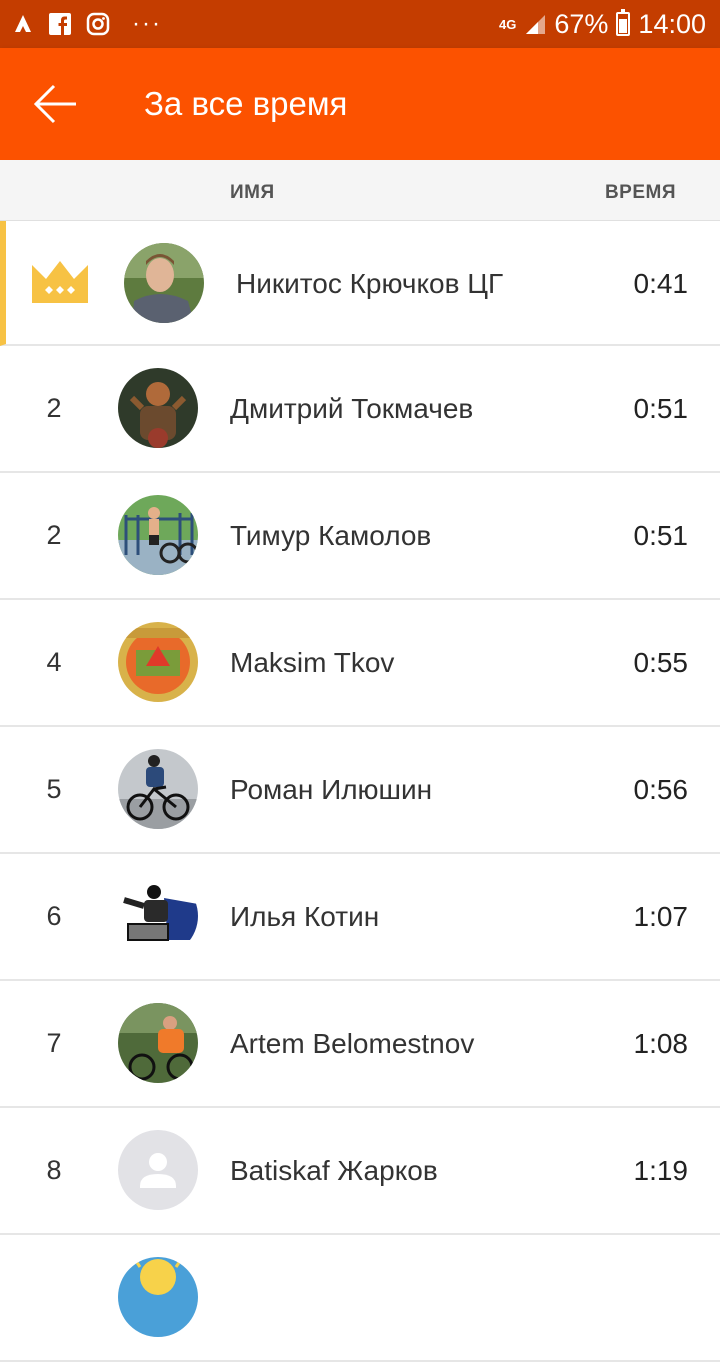 The image size is (720, 1362). What do you see at coordinates (147, 23) in the screenshot?
I see `more-dots-icon: ···` at bounding box center [147, 23].